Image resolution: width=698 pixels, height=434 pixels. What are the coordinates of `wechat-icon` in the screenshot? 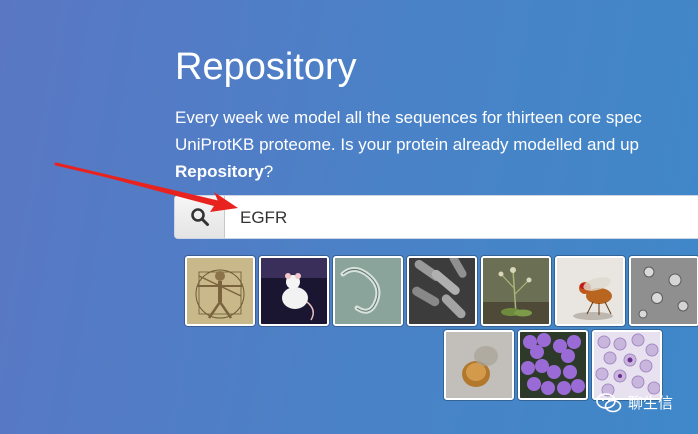 It's located at (609, 402).